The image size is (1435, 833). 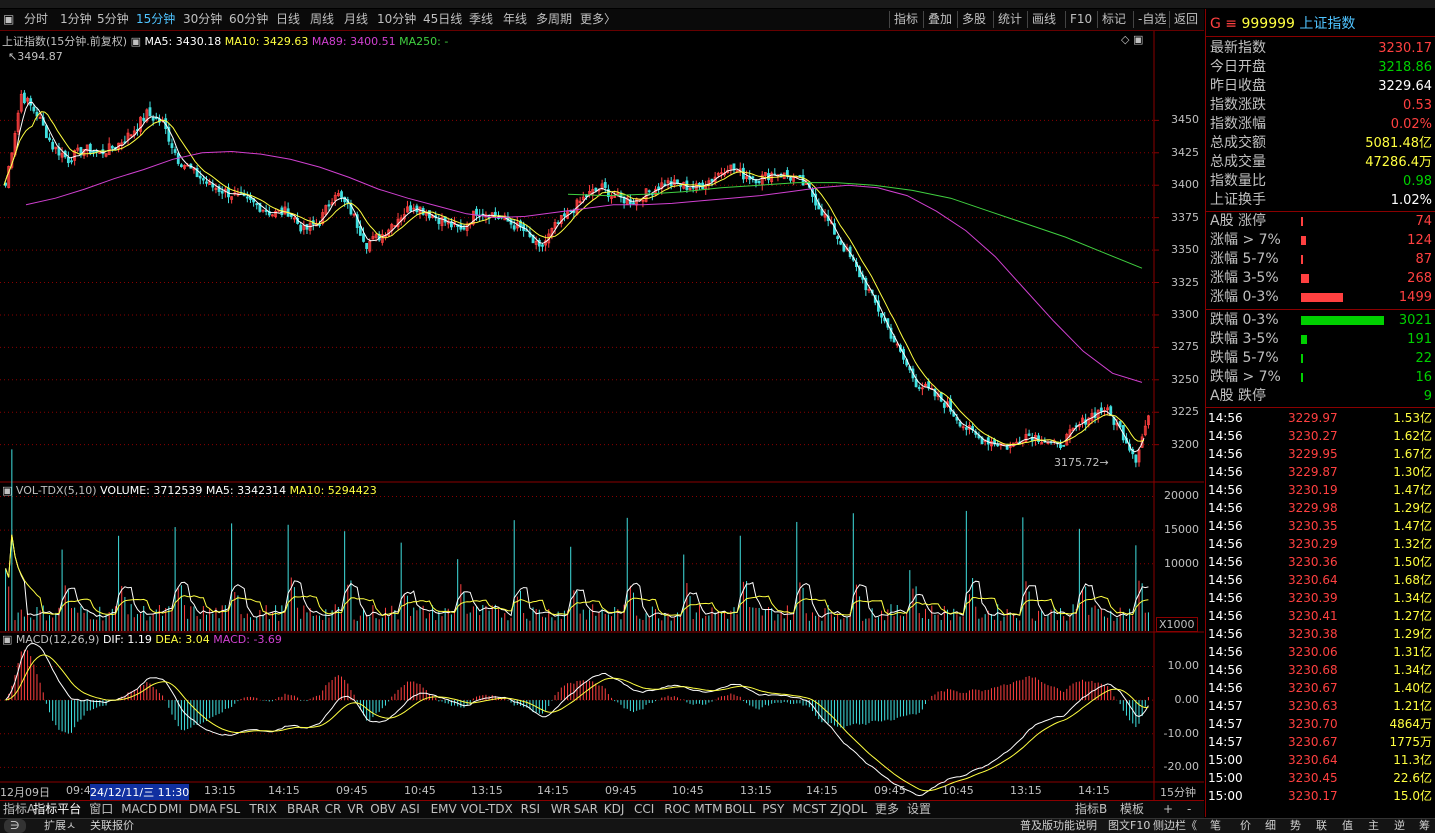 What do you see at coordinates (889, 19) in the screenshot?
I see `tool-separator` at bounding box center [889, 19].